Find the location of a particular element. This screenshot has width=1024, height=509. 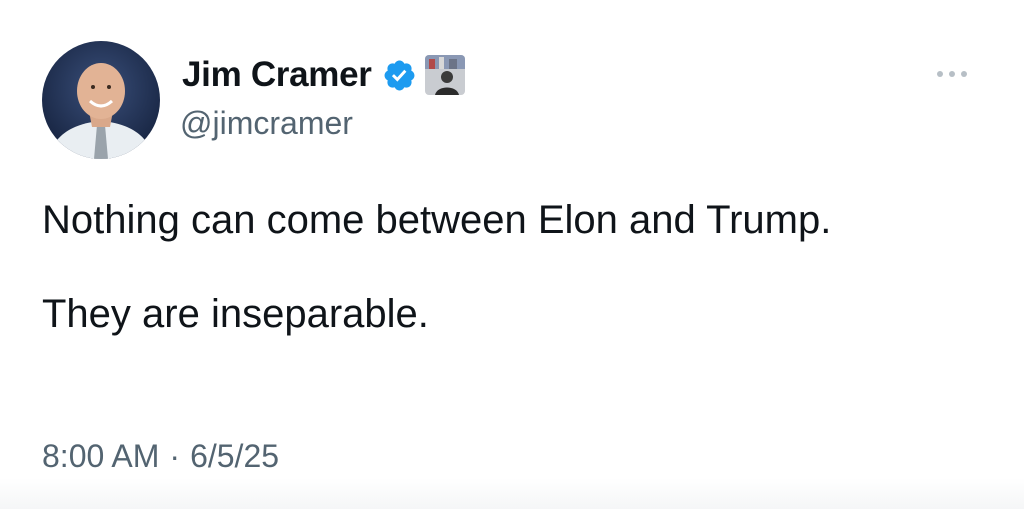

more-options-button is located at coordinates (952, 74).